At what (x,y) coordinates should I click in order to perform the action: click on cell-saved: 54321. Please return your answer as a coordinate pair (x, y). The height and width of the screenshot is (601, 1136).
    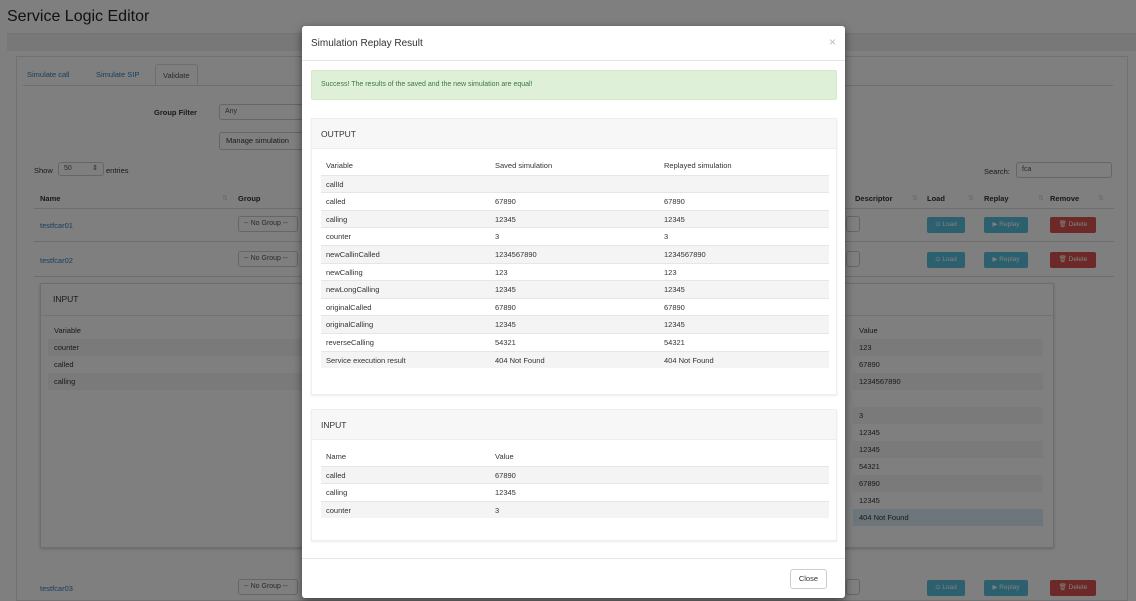
    Looking at the image, I should click on (505, 342).